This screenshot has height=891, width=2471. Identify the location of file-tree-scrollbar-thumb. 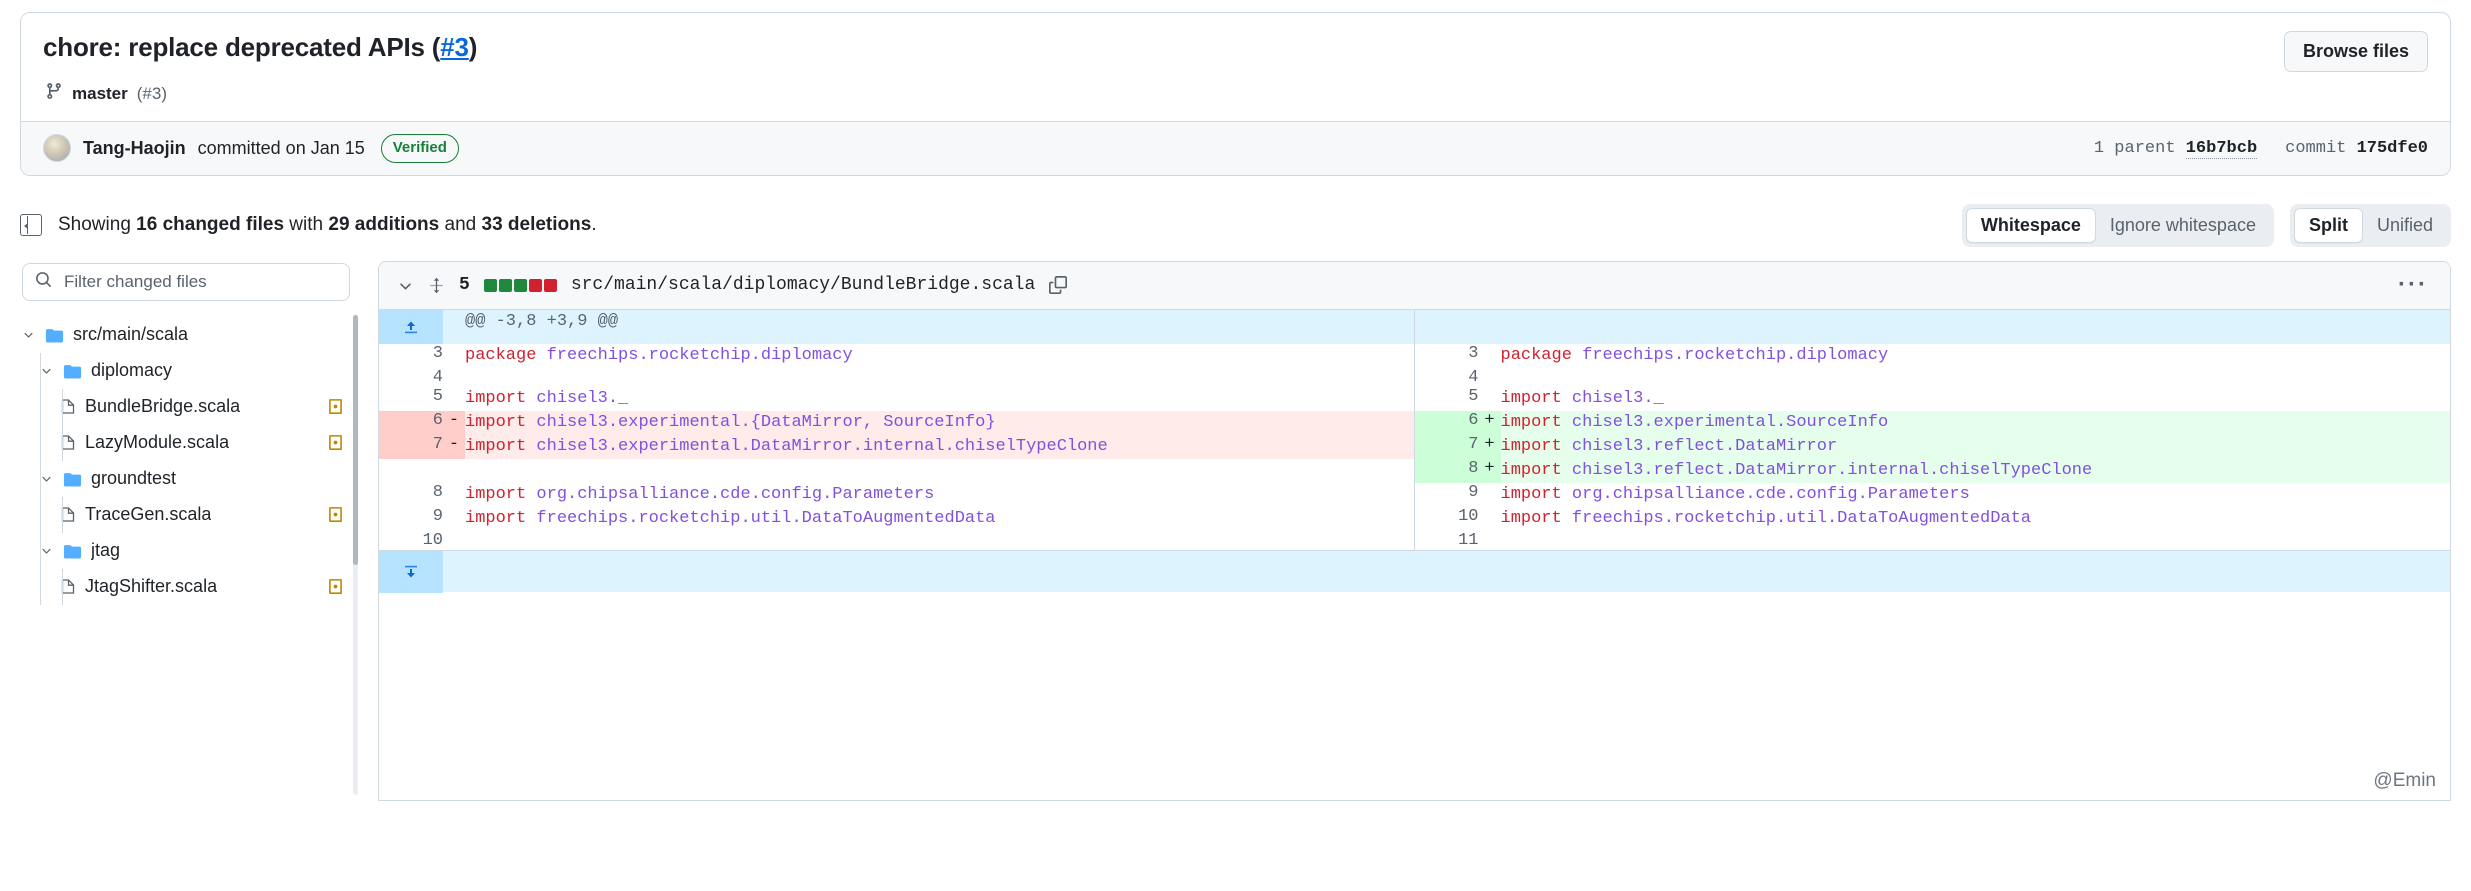
(355, 439).